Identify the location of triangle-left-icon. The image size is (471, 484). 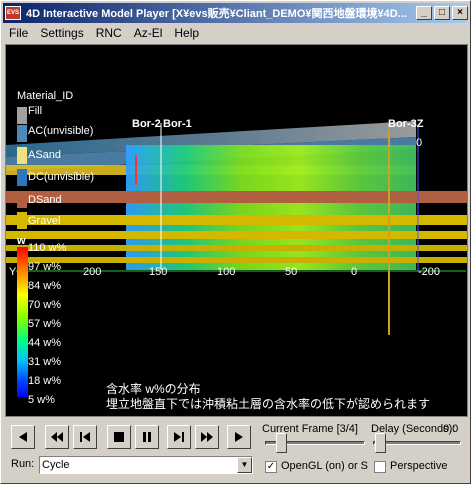
(23, 437).